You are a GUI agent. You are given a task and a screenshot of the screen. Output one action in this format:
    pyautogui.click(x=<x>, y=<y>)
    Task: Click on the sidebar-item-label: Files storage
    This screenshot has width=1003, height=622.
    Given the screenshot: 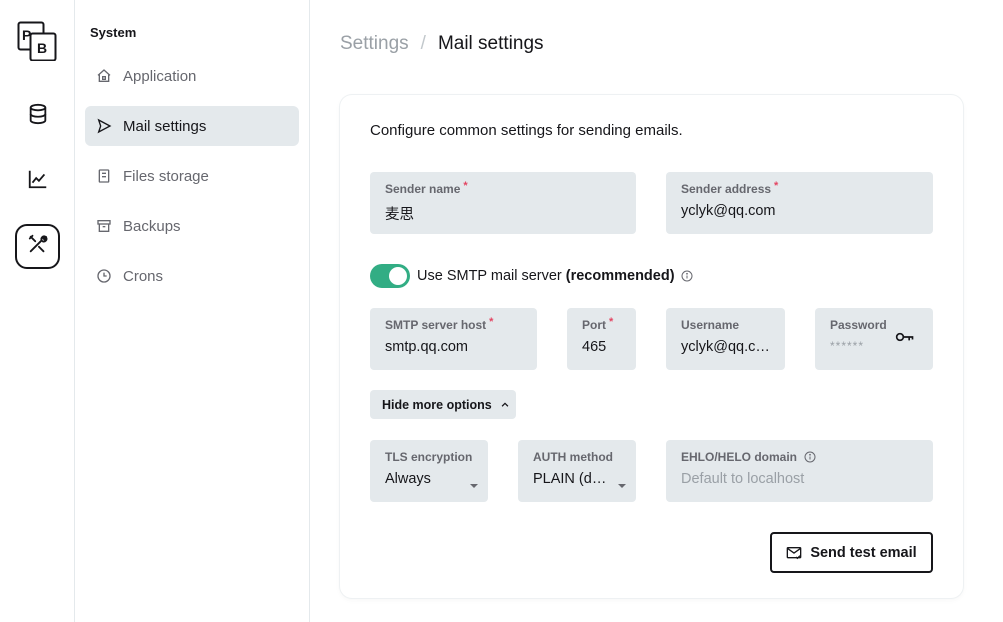 What is the action you would take?
    pyautogui.click(x=166, y=176)
    